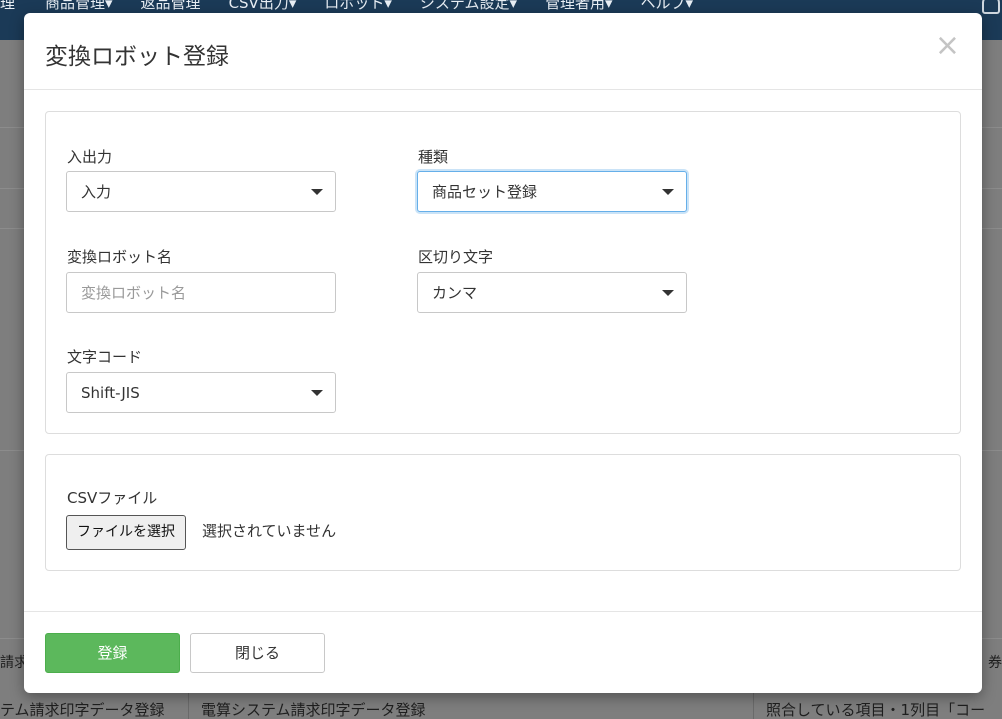 The height and width of the screenshot is (719, 1002). Describe the element at coordinates (94, 706) in the screenshot. I see `table-cell: テム請求印字データ登録` at that location.